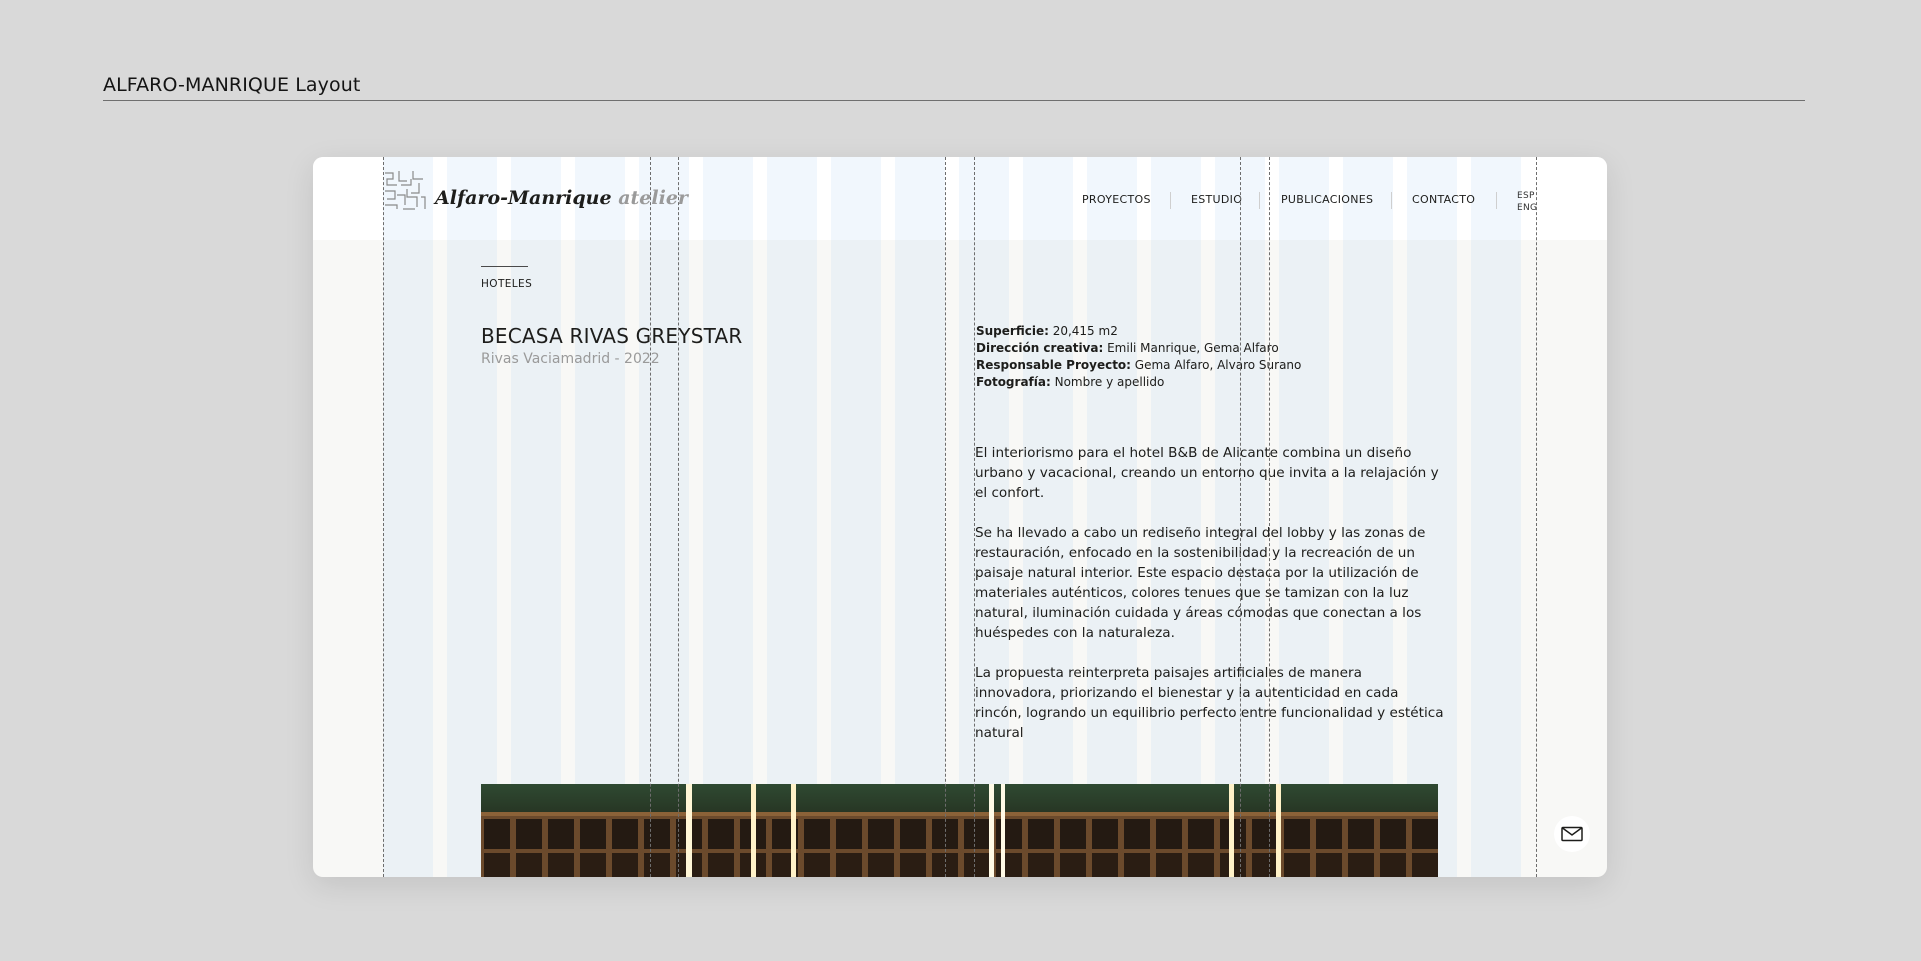  What do you see at coordinates (1216, 365) in the screenshot?
I see `spec-value: Gema Alfaro, Alvaro Surano` at bounding box center [1216, 365].